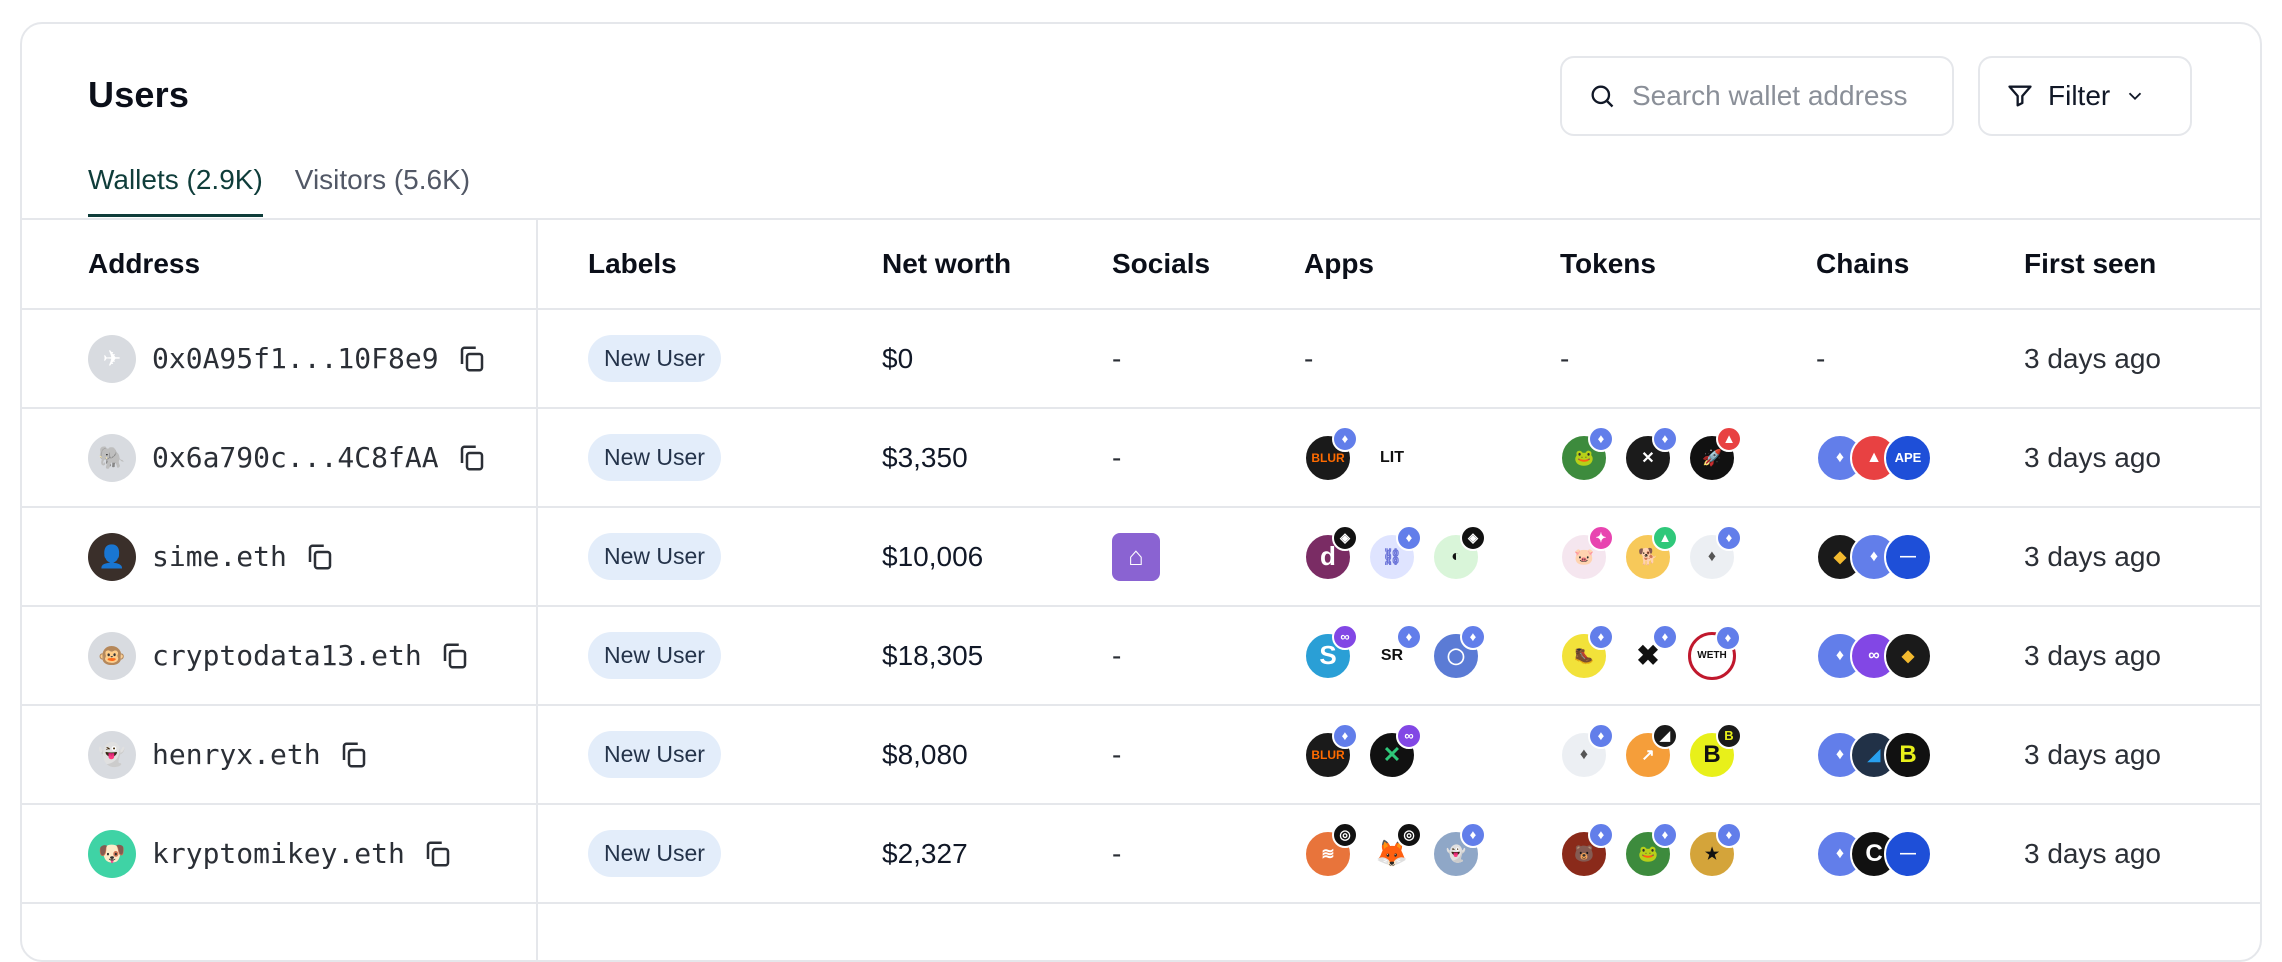 The width and height of the screenshot is (2282, 962). What do you see at coordinates (278, 853) in the screenshot?
I see `wallet-address: kryptomikey.eth` at bounding box center [278, 853].